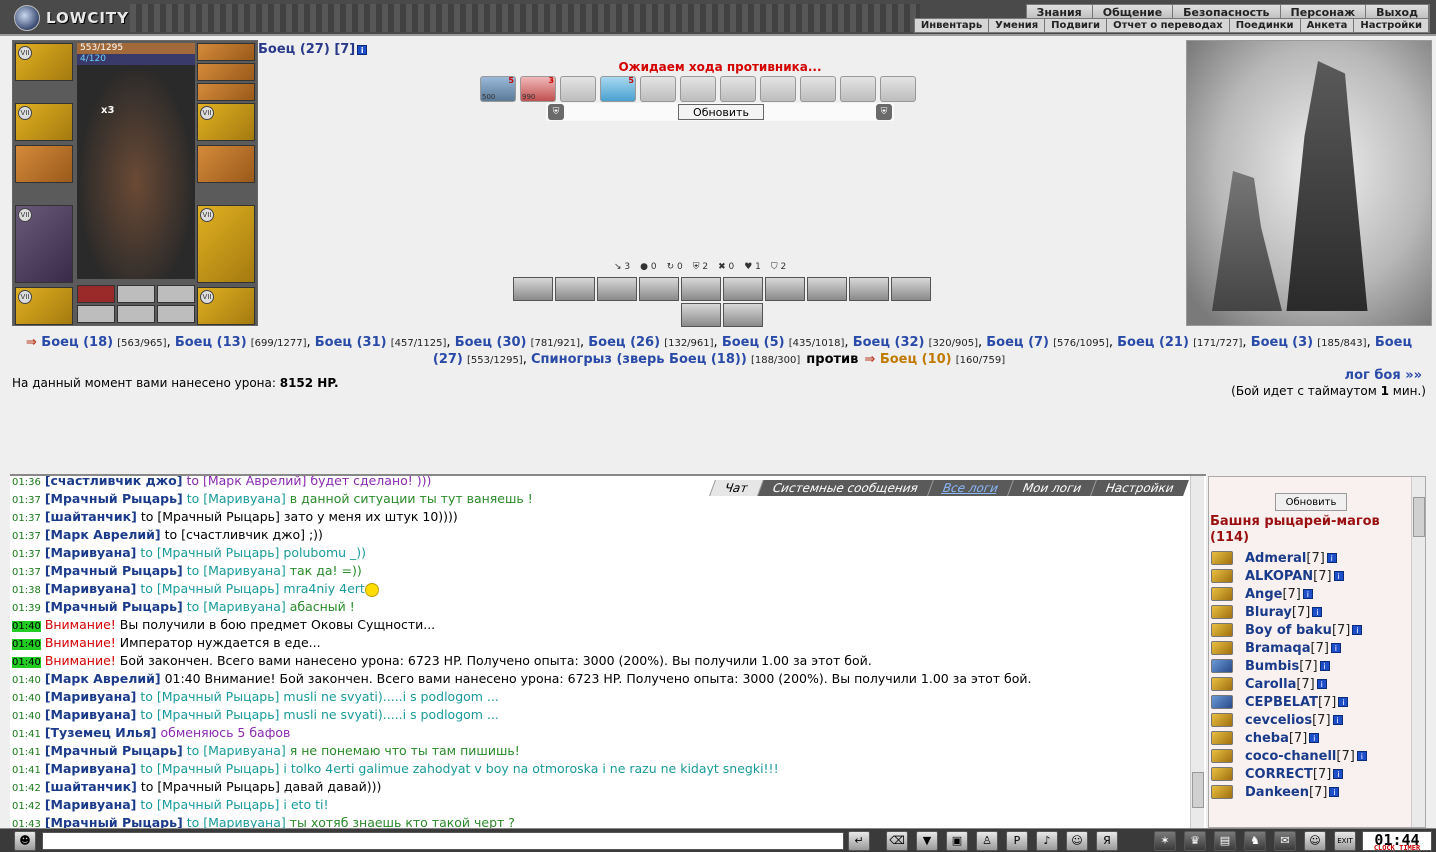 The image size is (1436, 852). What do you see at coordinates (618, 89) in the screenshot?
I see `skill-scroll: 5` at bounding box center [618, 89].